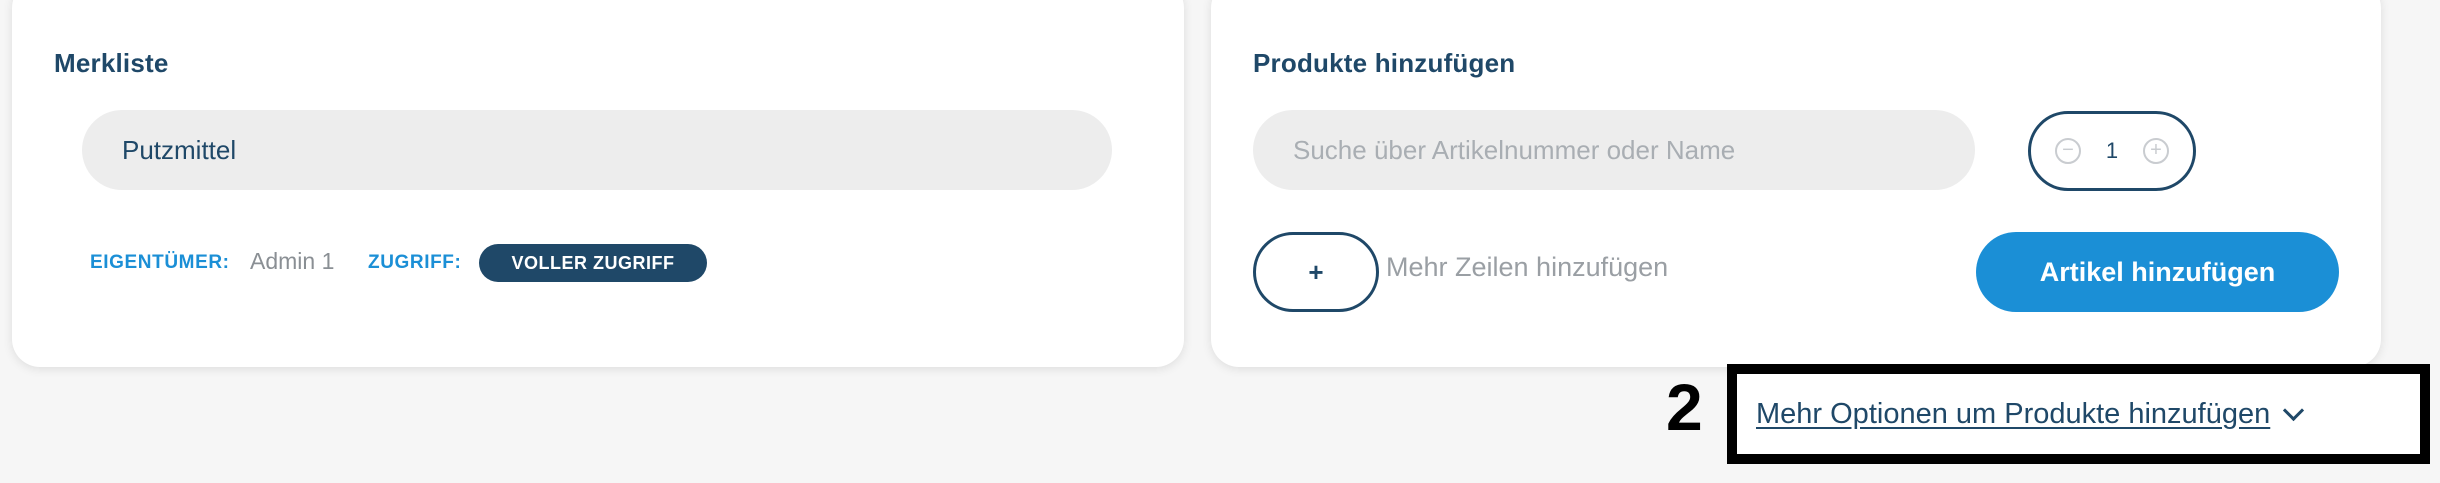 This screenshot has width=2440, height=483. I want to click on increment-button: +, so click(2156, 151).